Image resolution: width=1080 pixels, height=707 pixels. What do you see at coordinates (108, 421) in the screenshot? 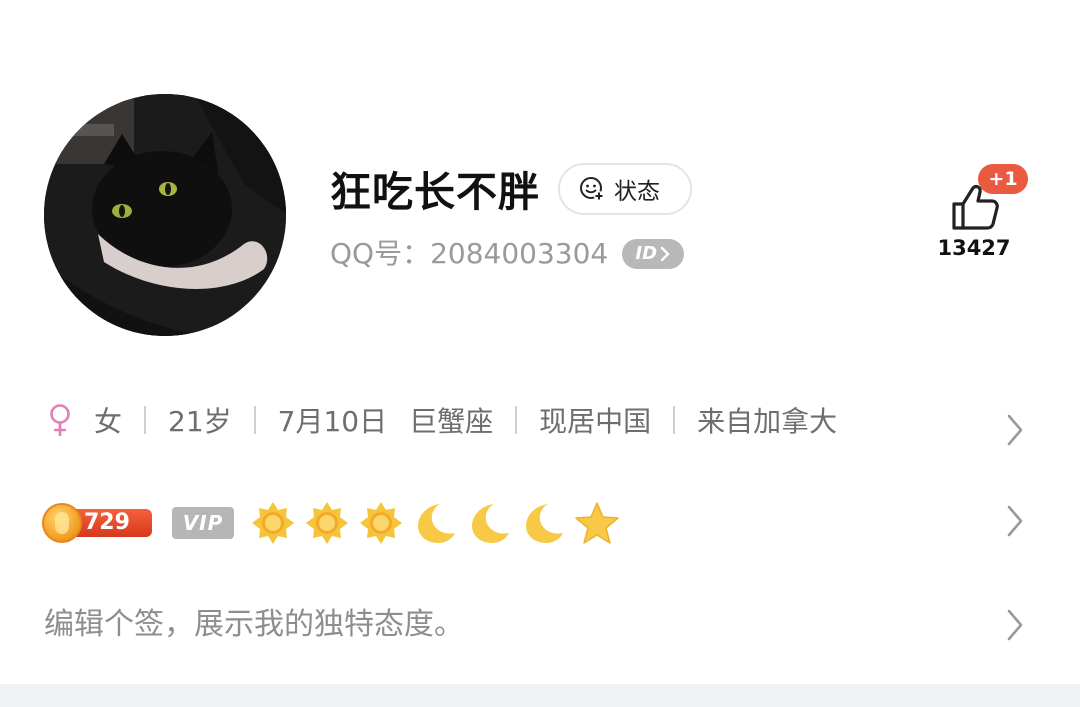
I see `gender-text: 女` at bounding box center [108, 421].